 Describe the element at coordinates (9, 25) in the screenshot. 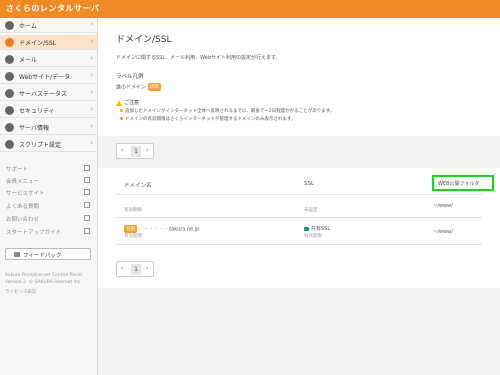

I see `home-icon` at that location.